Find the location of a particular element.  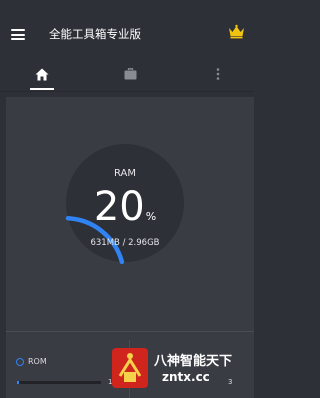

more-vert-icon is located at coordinates (218, 74).